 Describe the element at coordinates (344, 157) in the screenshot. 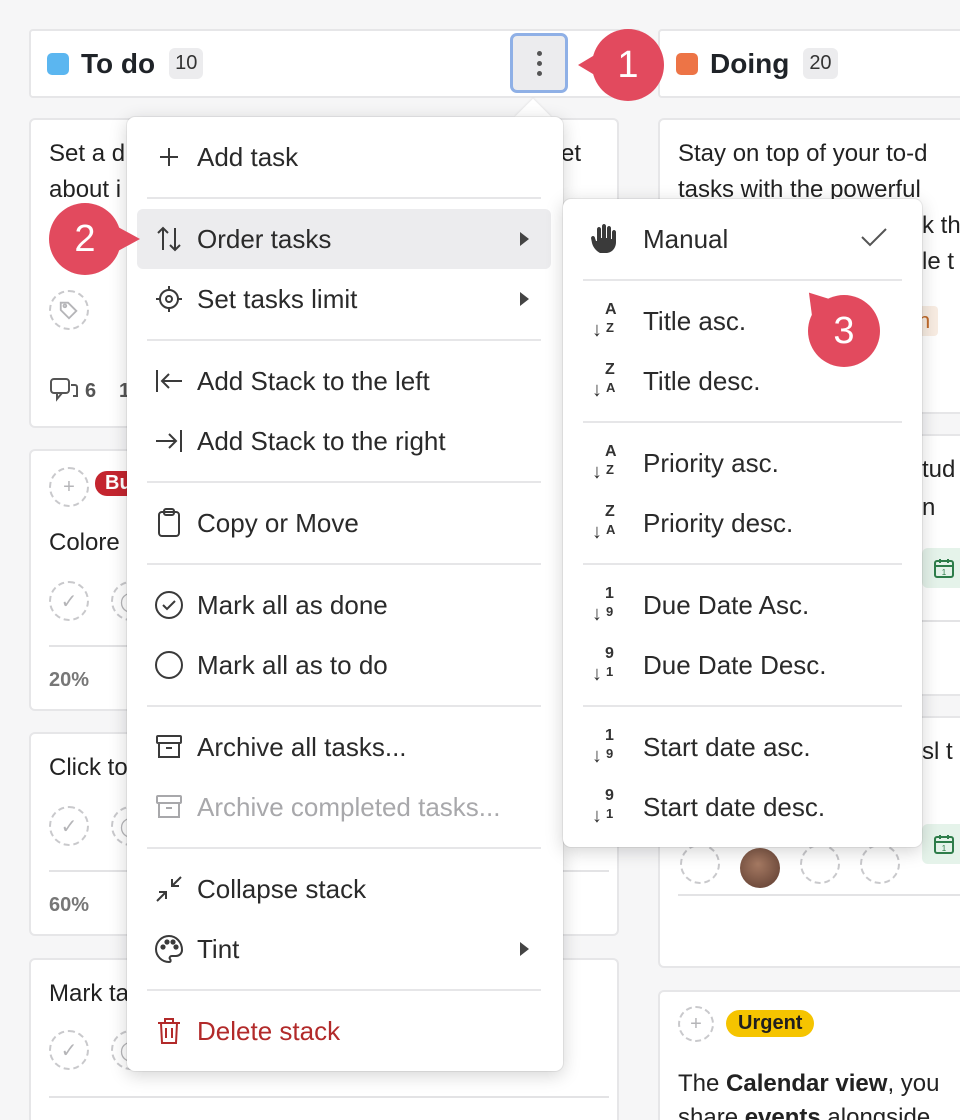

I see `menu-item-add-task: Add task` at that location.